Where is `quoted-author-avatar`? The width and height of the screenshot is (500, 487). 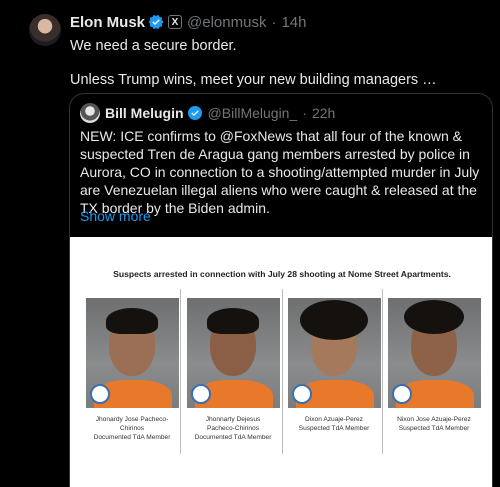
quoted-author-avatar is located at coordinates (90, 113).